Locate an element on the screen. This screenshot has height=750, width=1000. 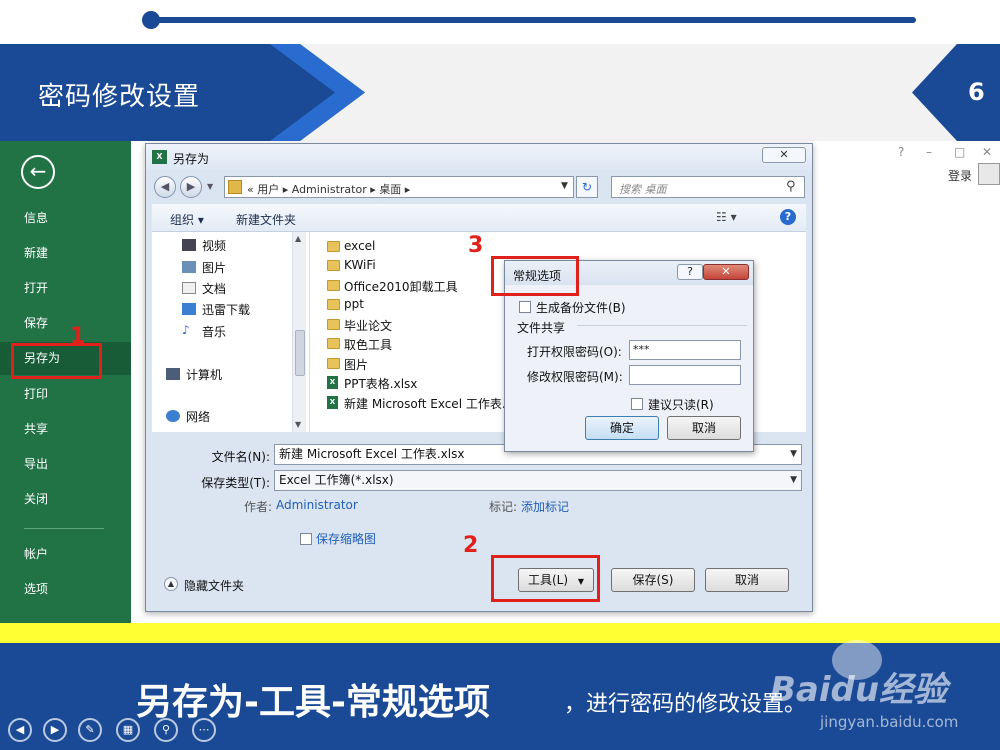
sidebar-item-share: 共享 is located at coordinates (65, 429).